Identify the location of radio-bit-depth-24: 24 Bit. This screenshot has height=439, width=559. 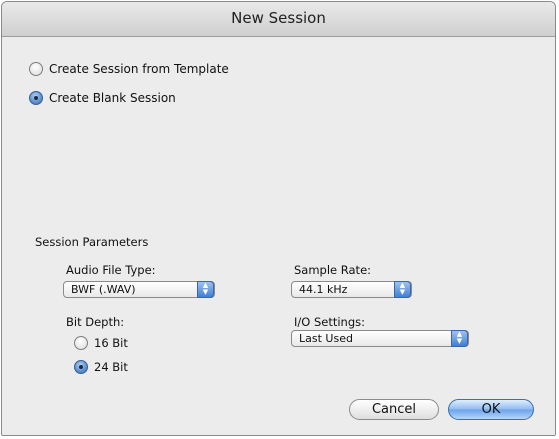
(101, 367).